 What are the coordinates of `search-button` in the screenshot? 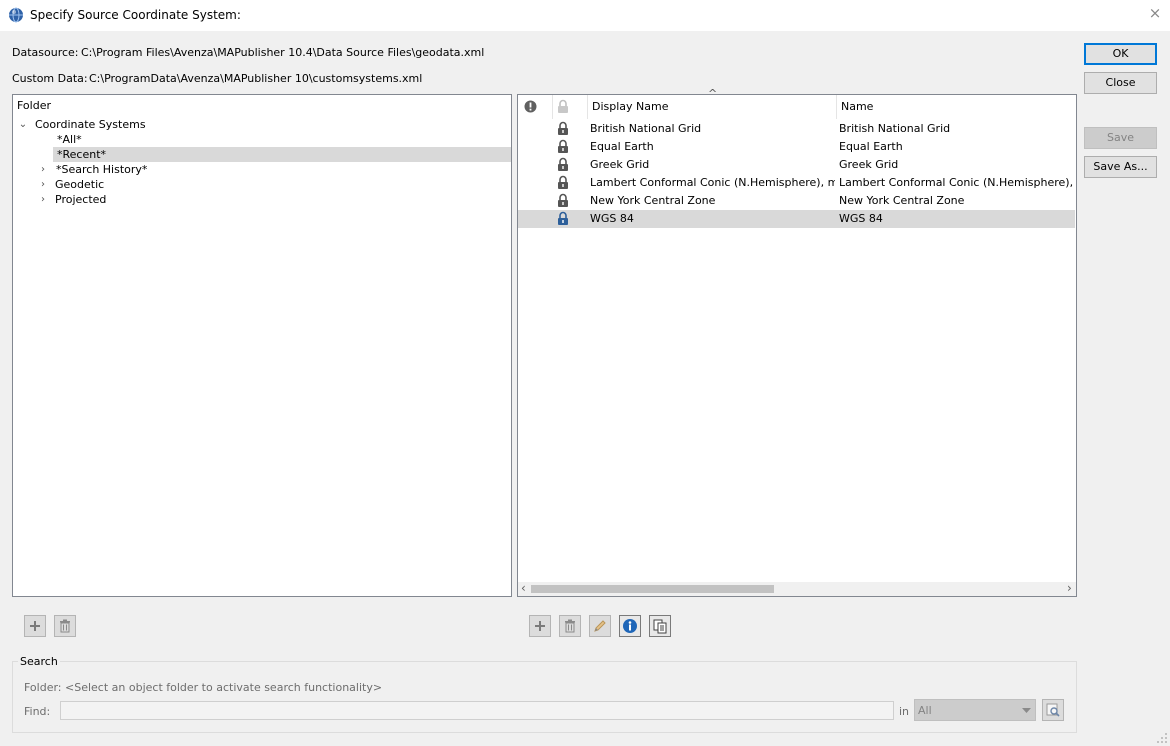 It's located at (1053, 710).